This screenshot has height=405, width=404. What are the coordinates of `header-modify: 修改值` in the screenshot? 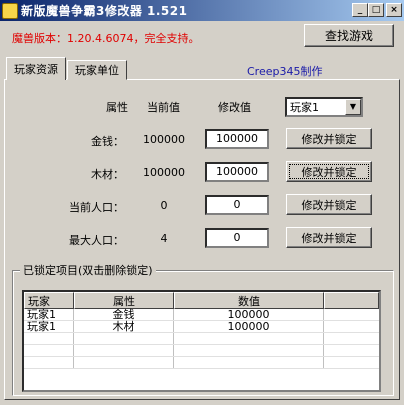 It's located at (234, 107).